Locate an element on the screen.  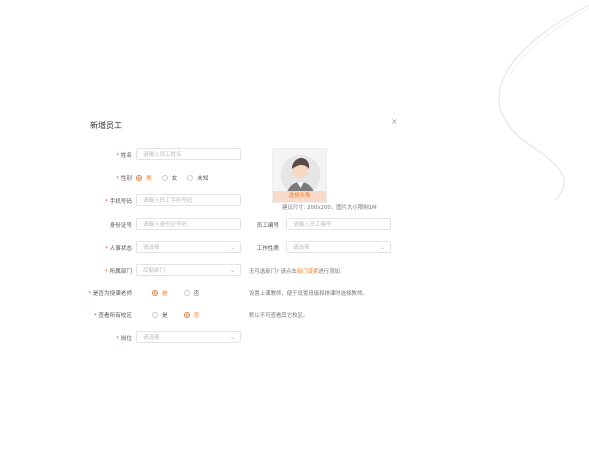
view-all-label: * 查看所有校区 is located at coordinates (112, 316).